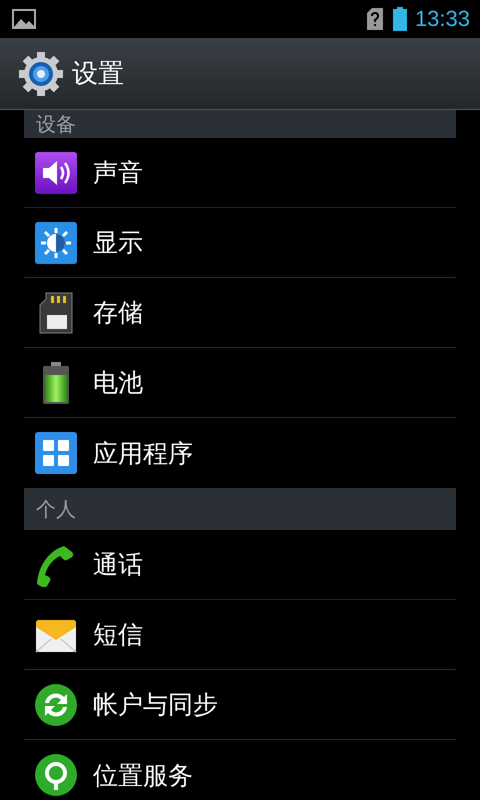  I want to click on picture-notification-icon, so click(24, 19).